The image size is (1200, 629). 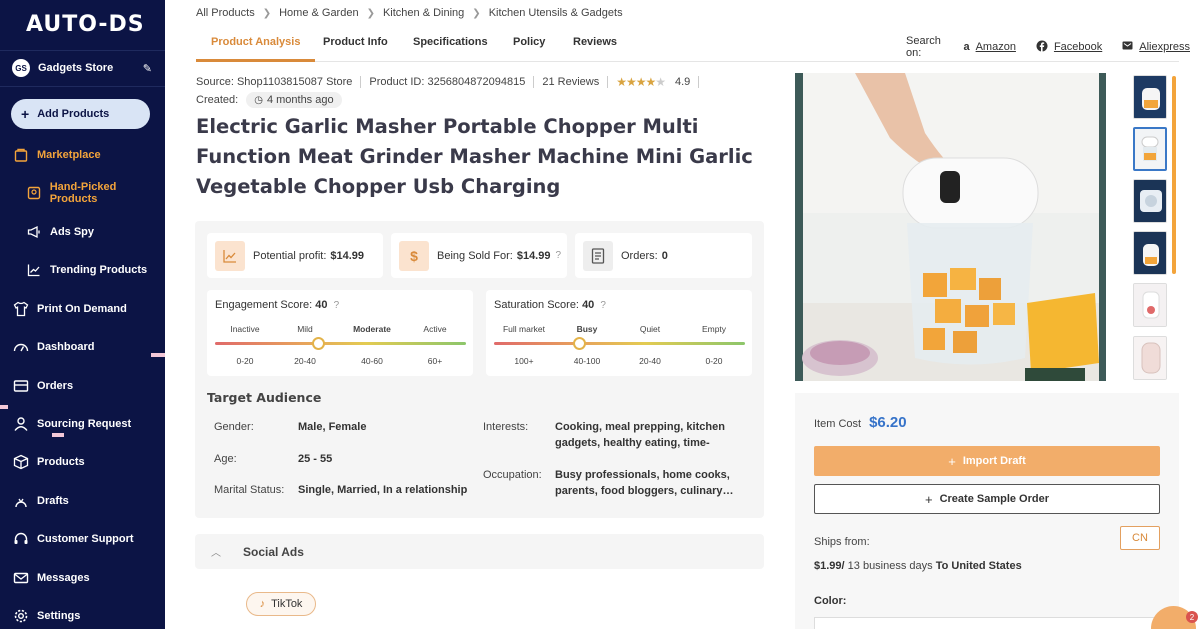 What do you see at coordinates (234, 427) in the screenshot?
I see `gender-label: Gender:` at bounding box center [234, 427].